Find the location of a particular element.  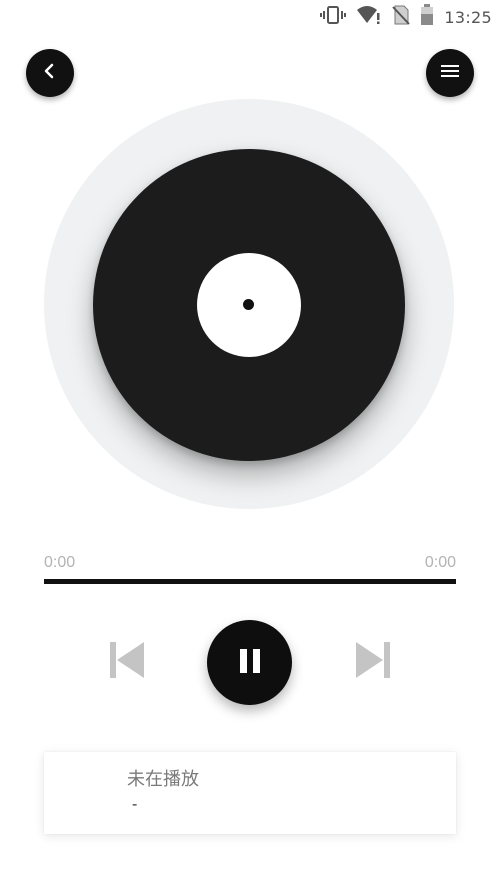

chevron-left-icon is located at coordinates (50, 73).